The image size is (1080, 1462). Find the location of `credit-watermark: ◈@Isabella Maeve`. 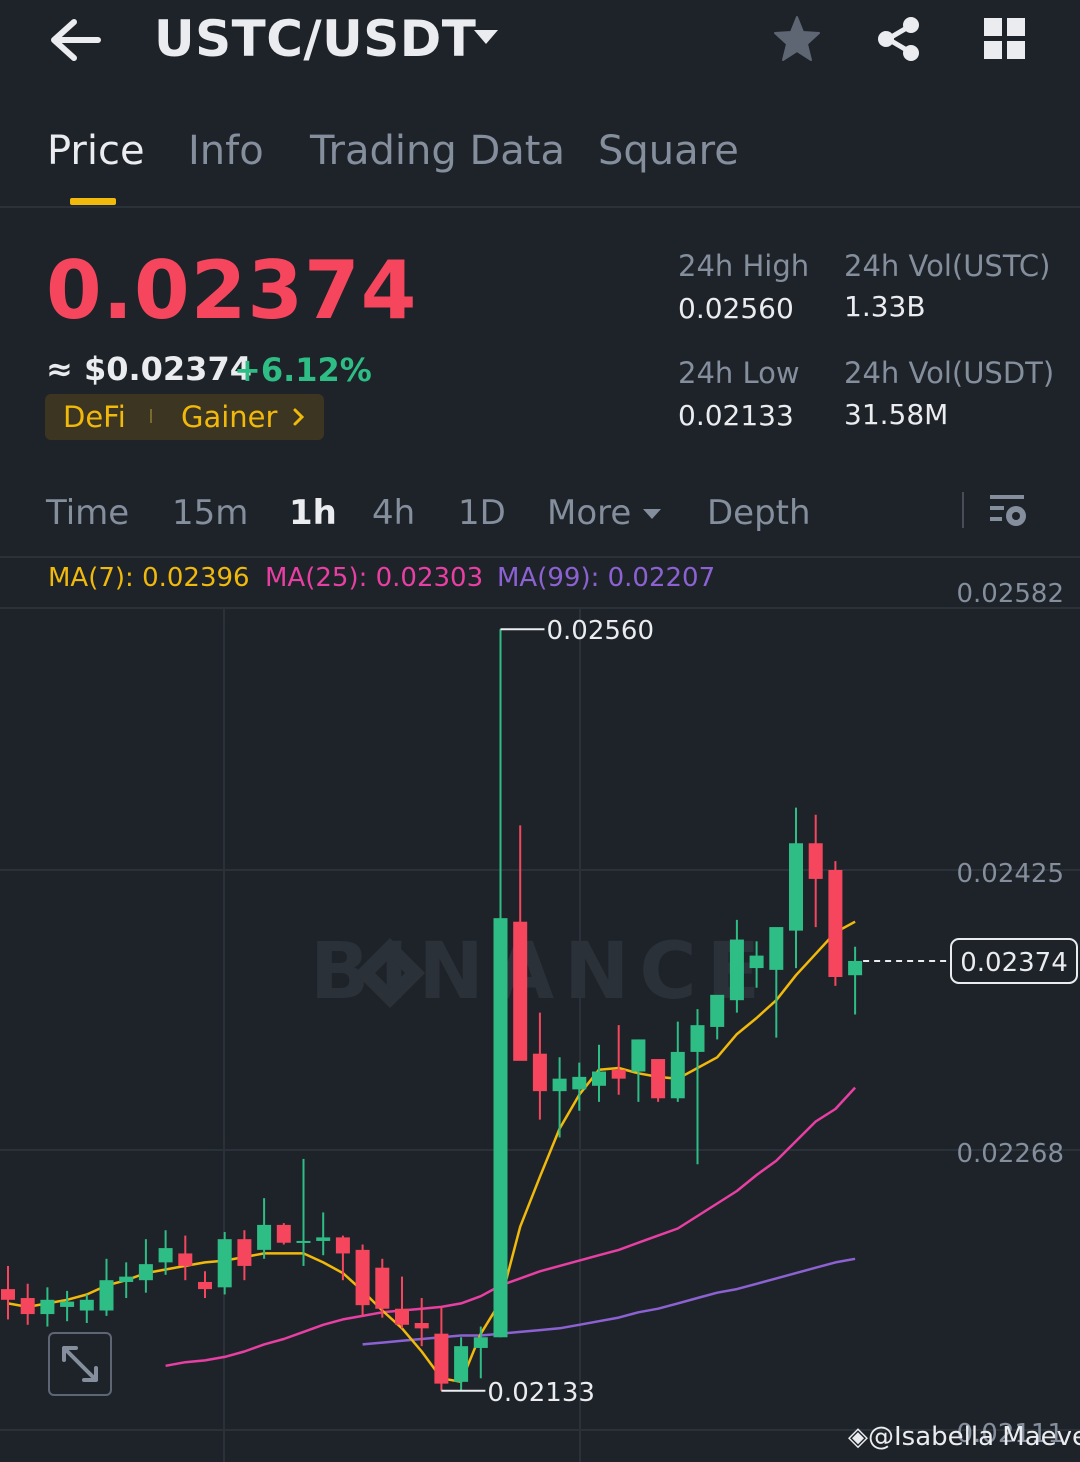

credit-watermark: ◈@Isabella Maeve is located at coordinates (964, 1437).